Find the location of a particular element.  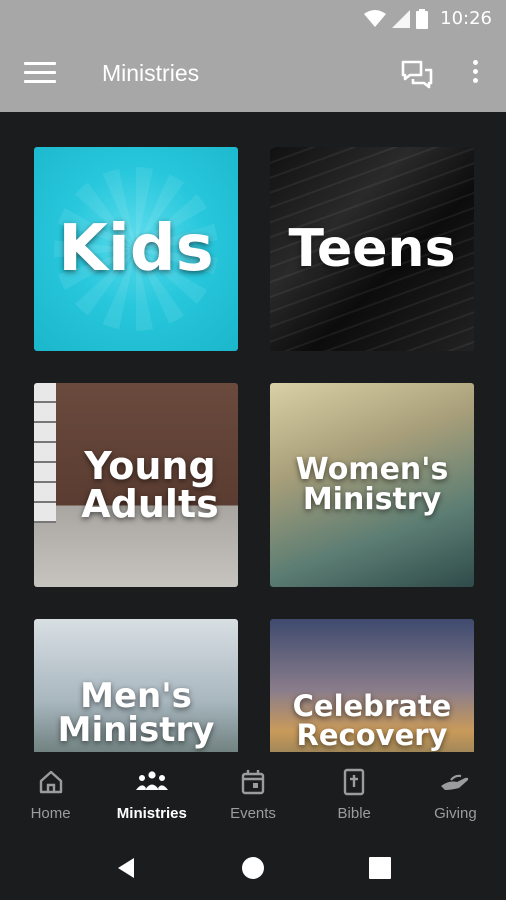

nav-item-bible: Bible is located at coordinates (354, 794).